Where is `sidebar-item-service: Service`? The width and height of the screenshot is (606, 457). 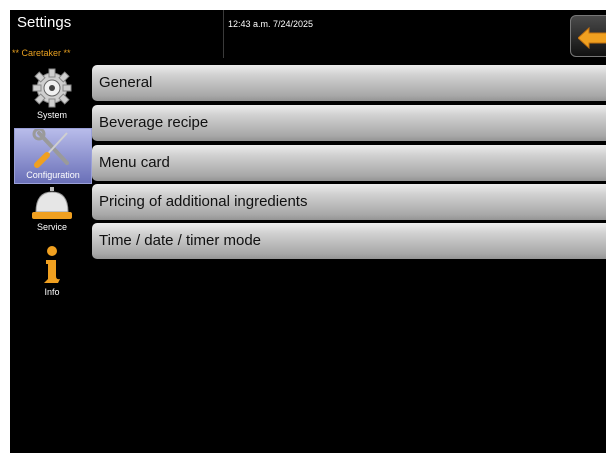 sidebar-item-service: Service is located at coordinates (52, 215).